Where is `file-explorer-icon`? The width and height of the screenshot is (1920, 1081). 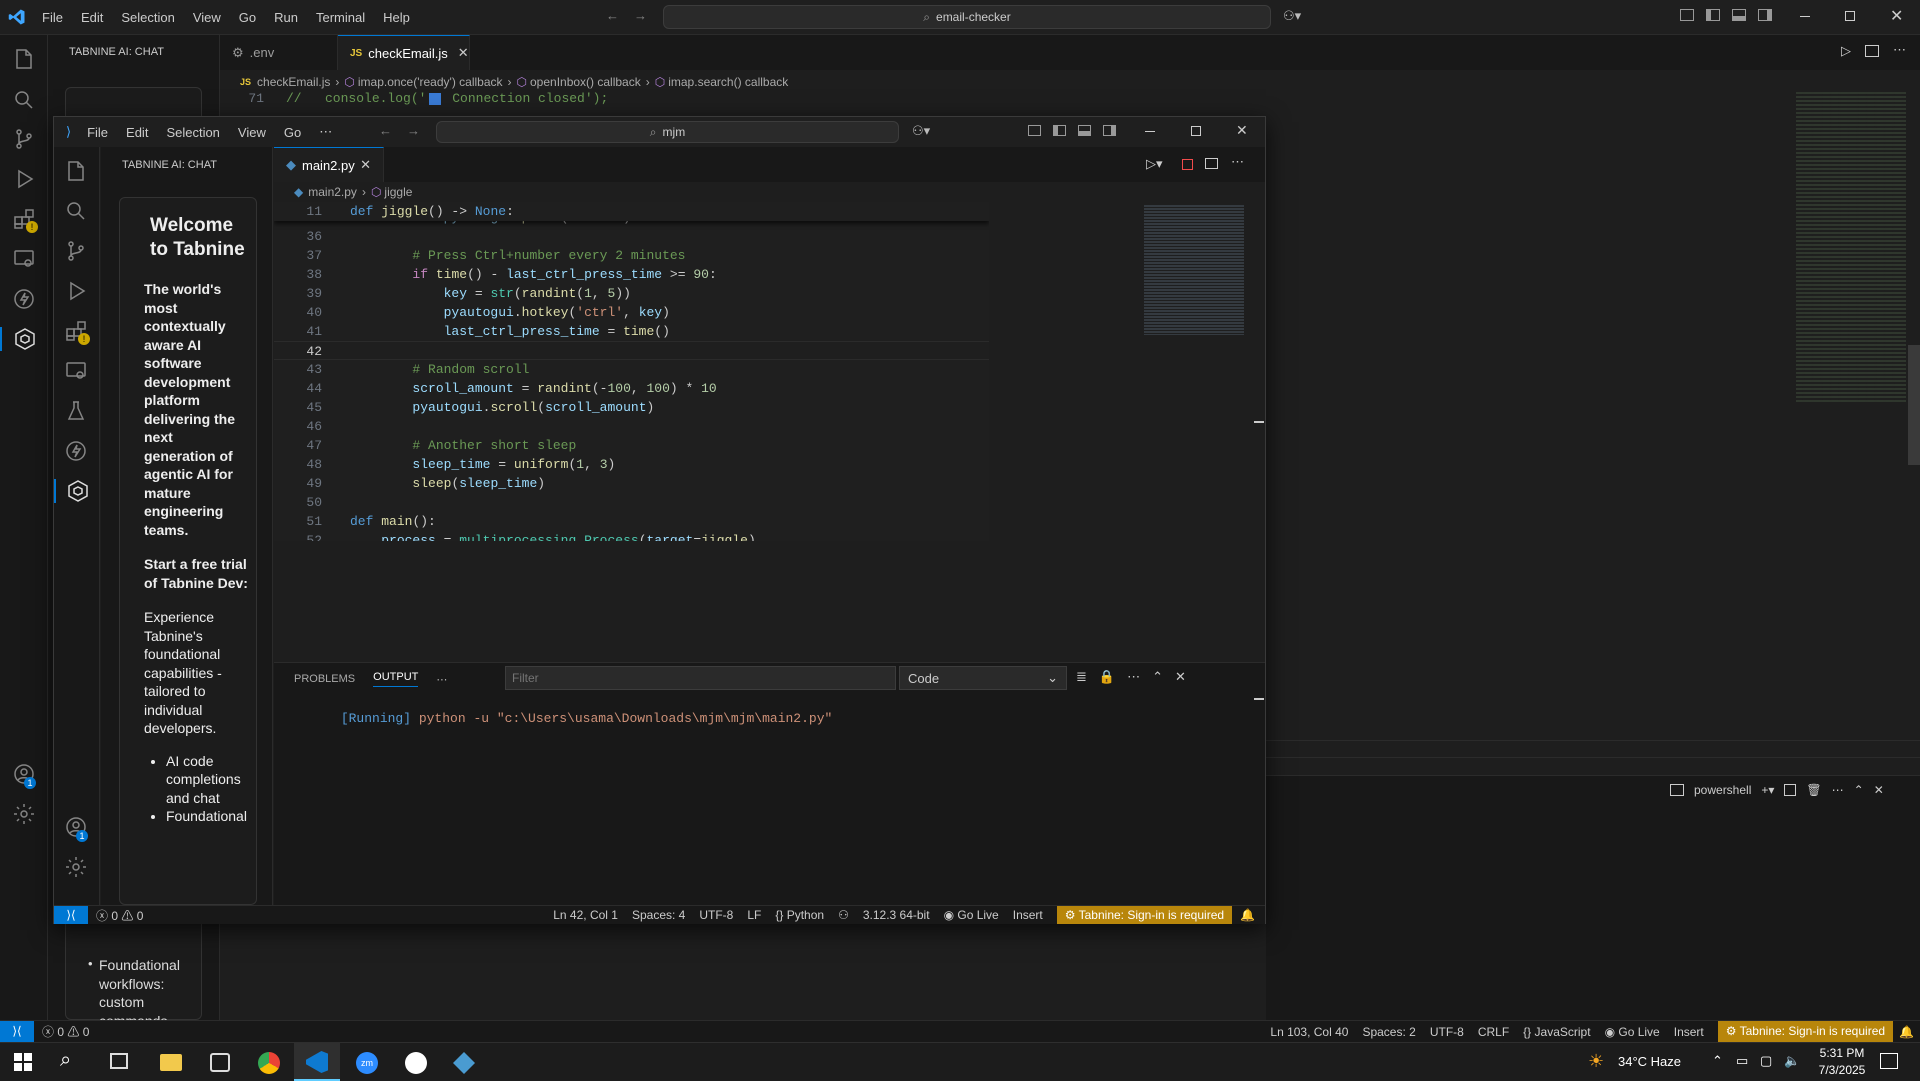 file-explorer-icon is located at coordinates (171, 1062).